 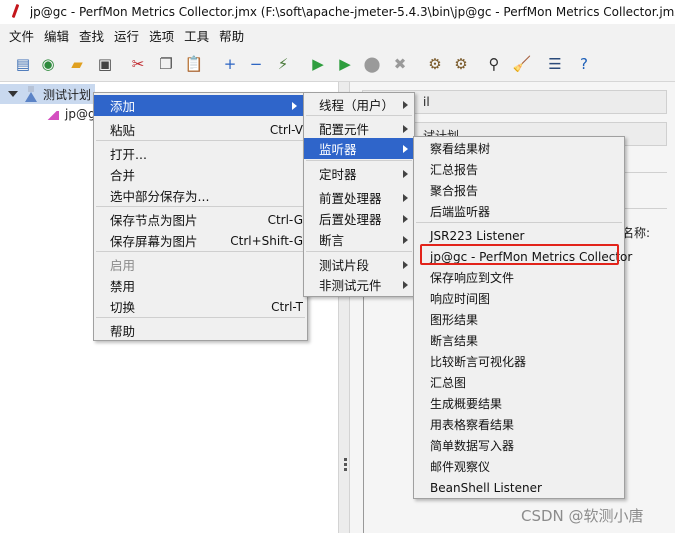 What do you see at coordinates (372, 64) in the screenshot?
I see `stop-icon: ⬤` at bounding box center [372, 64].